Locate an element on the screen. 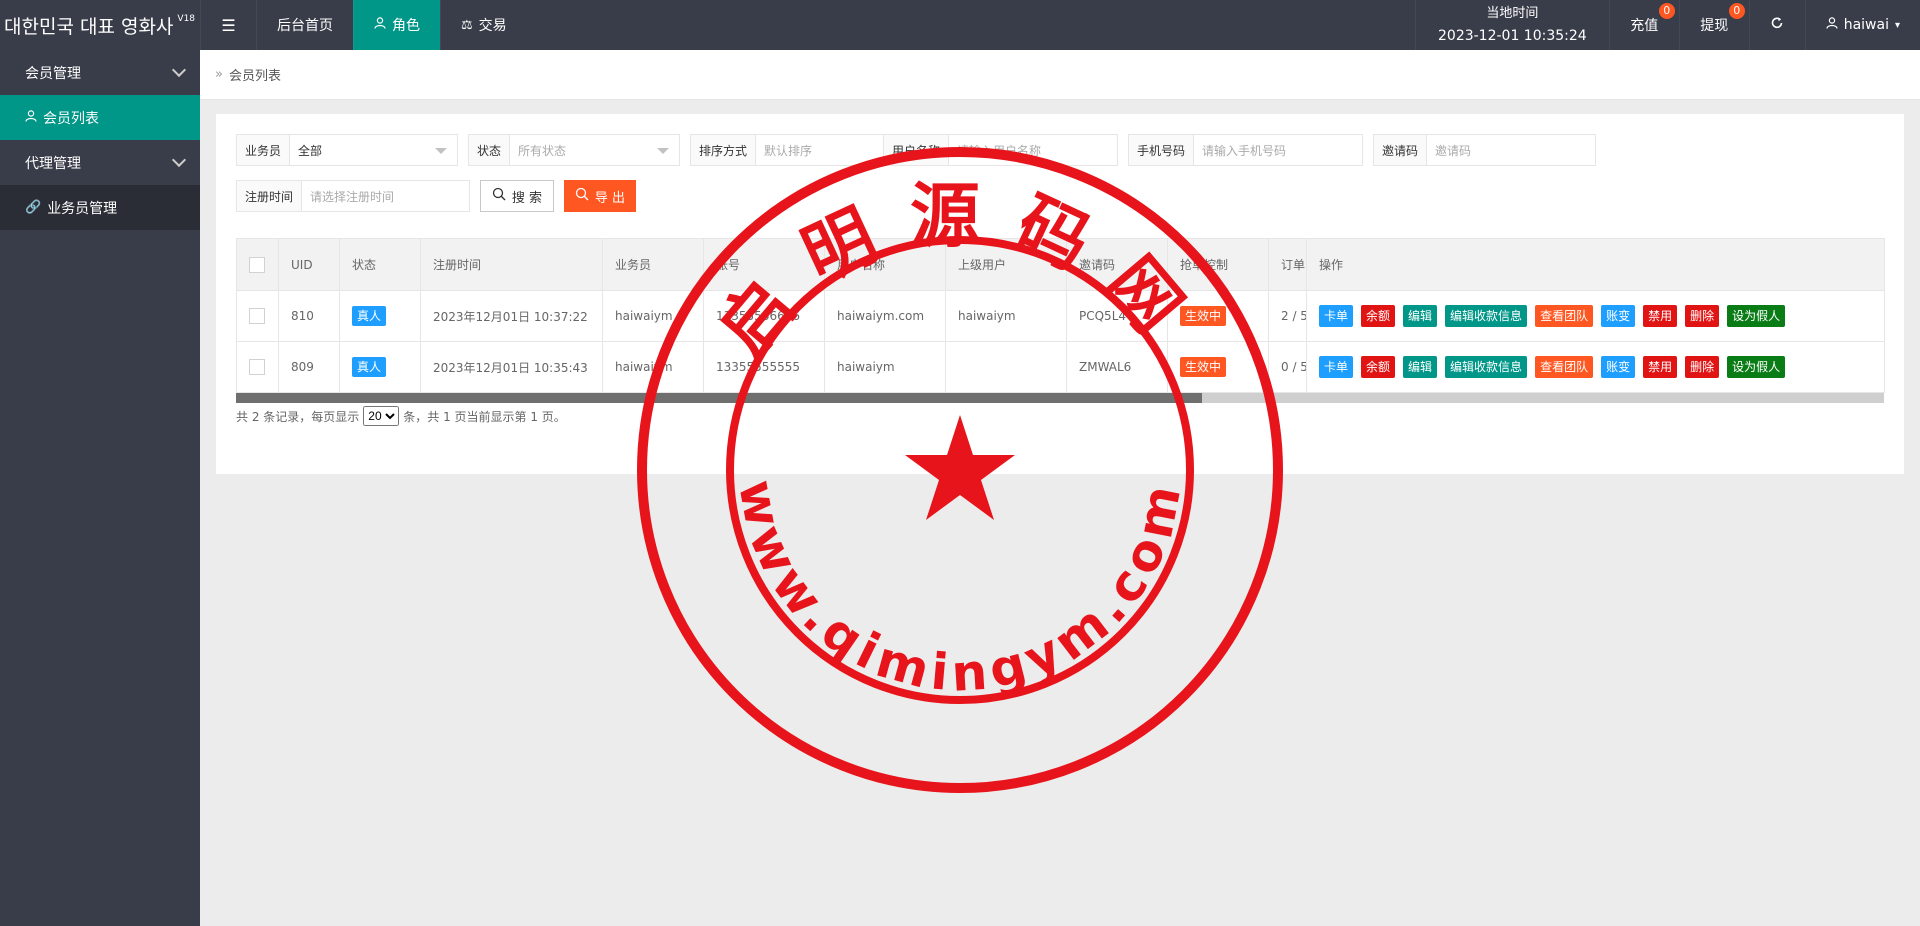  horizontal-scrollbar is located at coordinates (1060, 398).